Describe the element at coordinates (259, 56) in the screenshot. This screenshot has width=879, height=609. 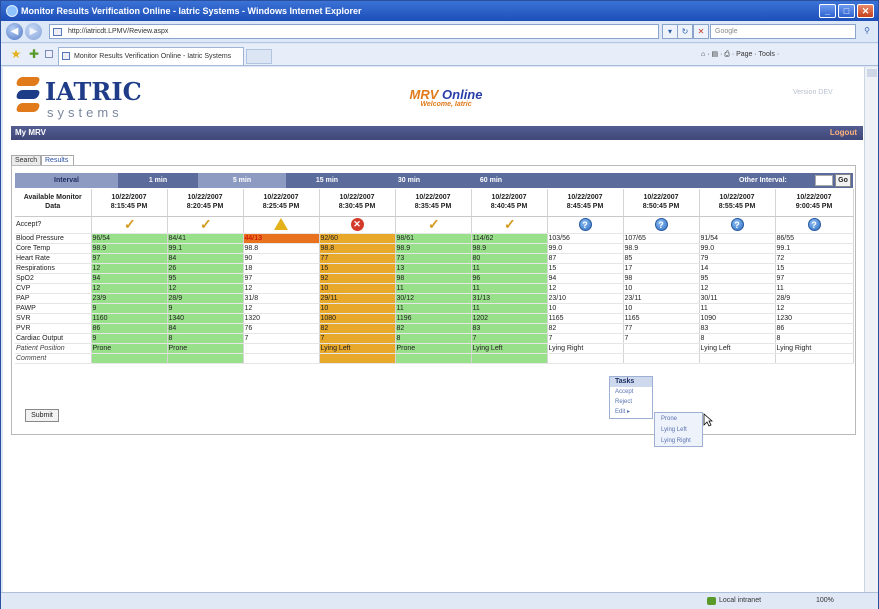
I see `new-tab-button` at that location.